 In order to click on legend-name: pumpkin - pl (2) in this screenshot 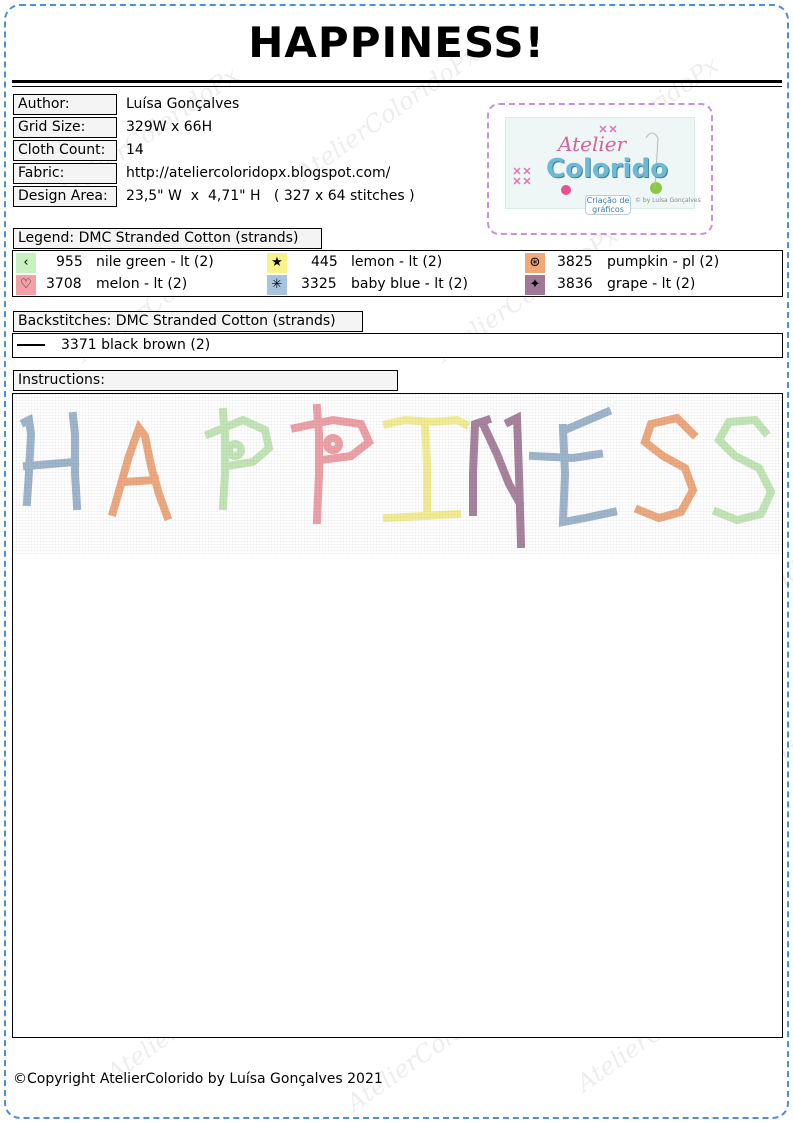, I will do `click(663, 262)`.